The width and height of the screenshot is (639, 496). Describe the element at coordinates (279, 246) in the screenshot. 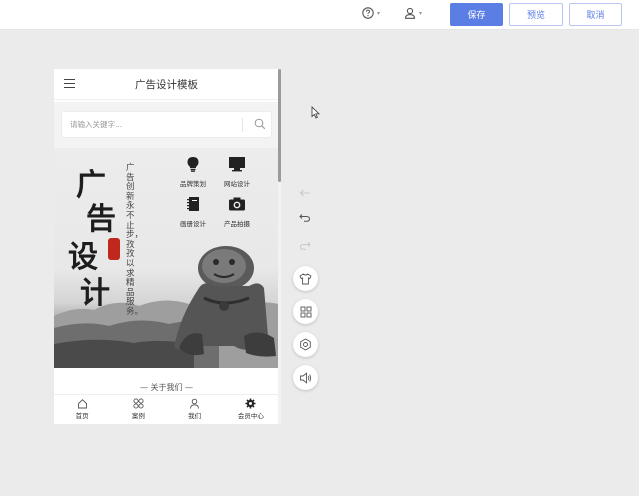

I see `preview-scrollbar` at that location.